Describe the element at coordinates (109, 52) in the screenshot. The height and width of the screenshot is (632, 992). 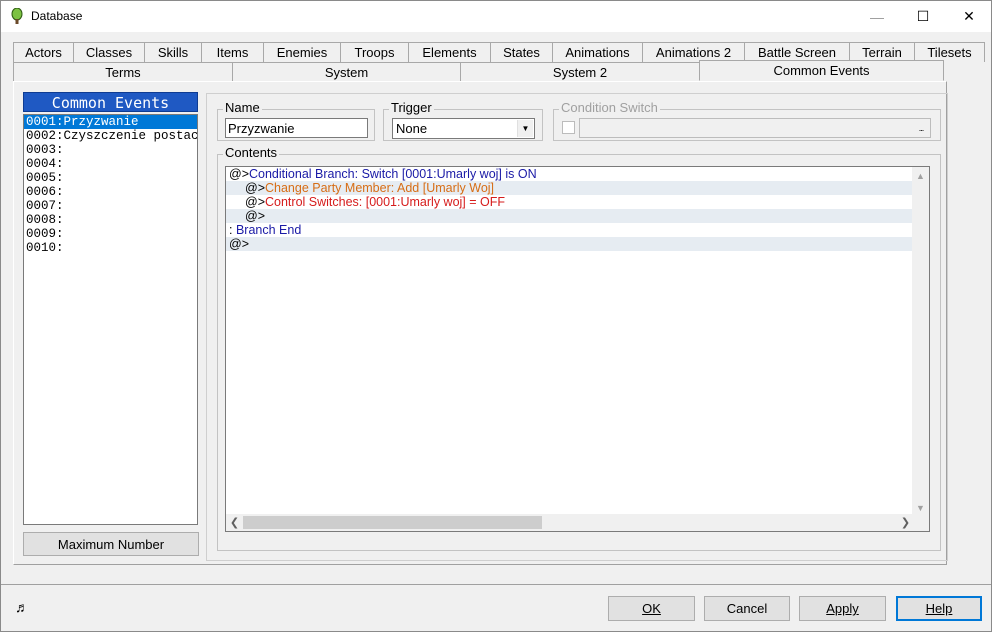
I see `tab-classes: Classes` at that location.